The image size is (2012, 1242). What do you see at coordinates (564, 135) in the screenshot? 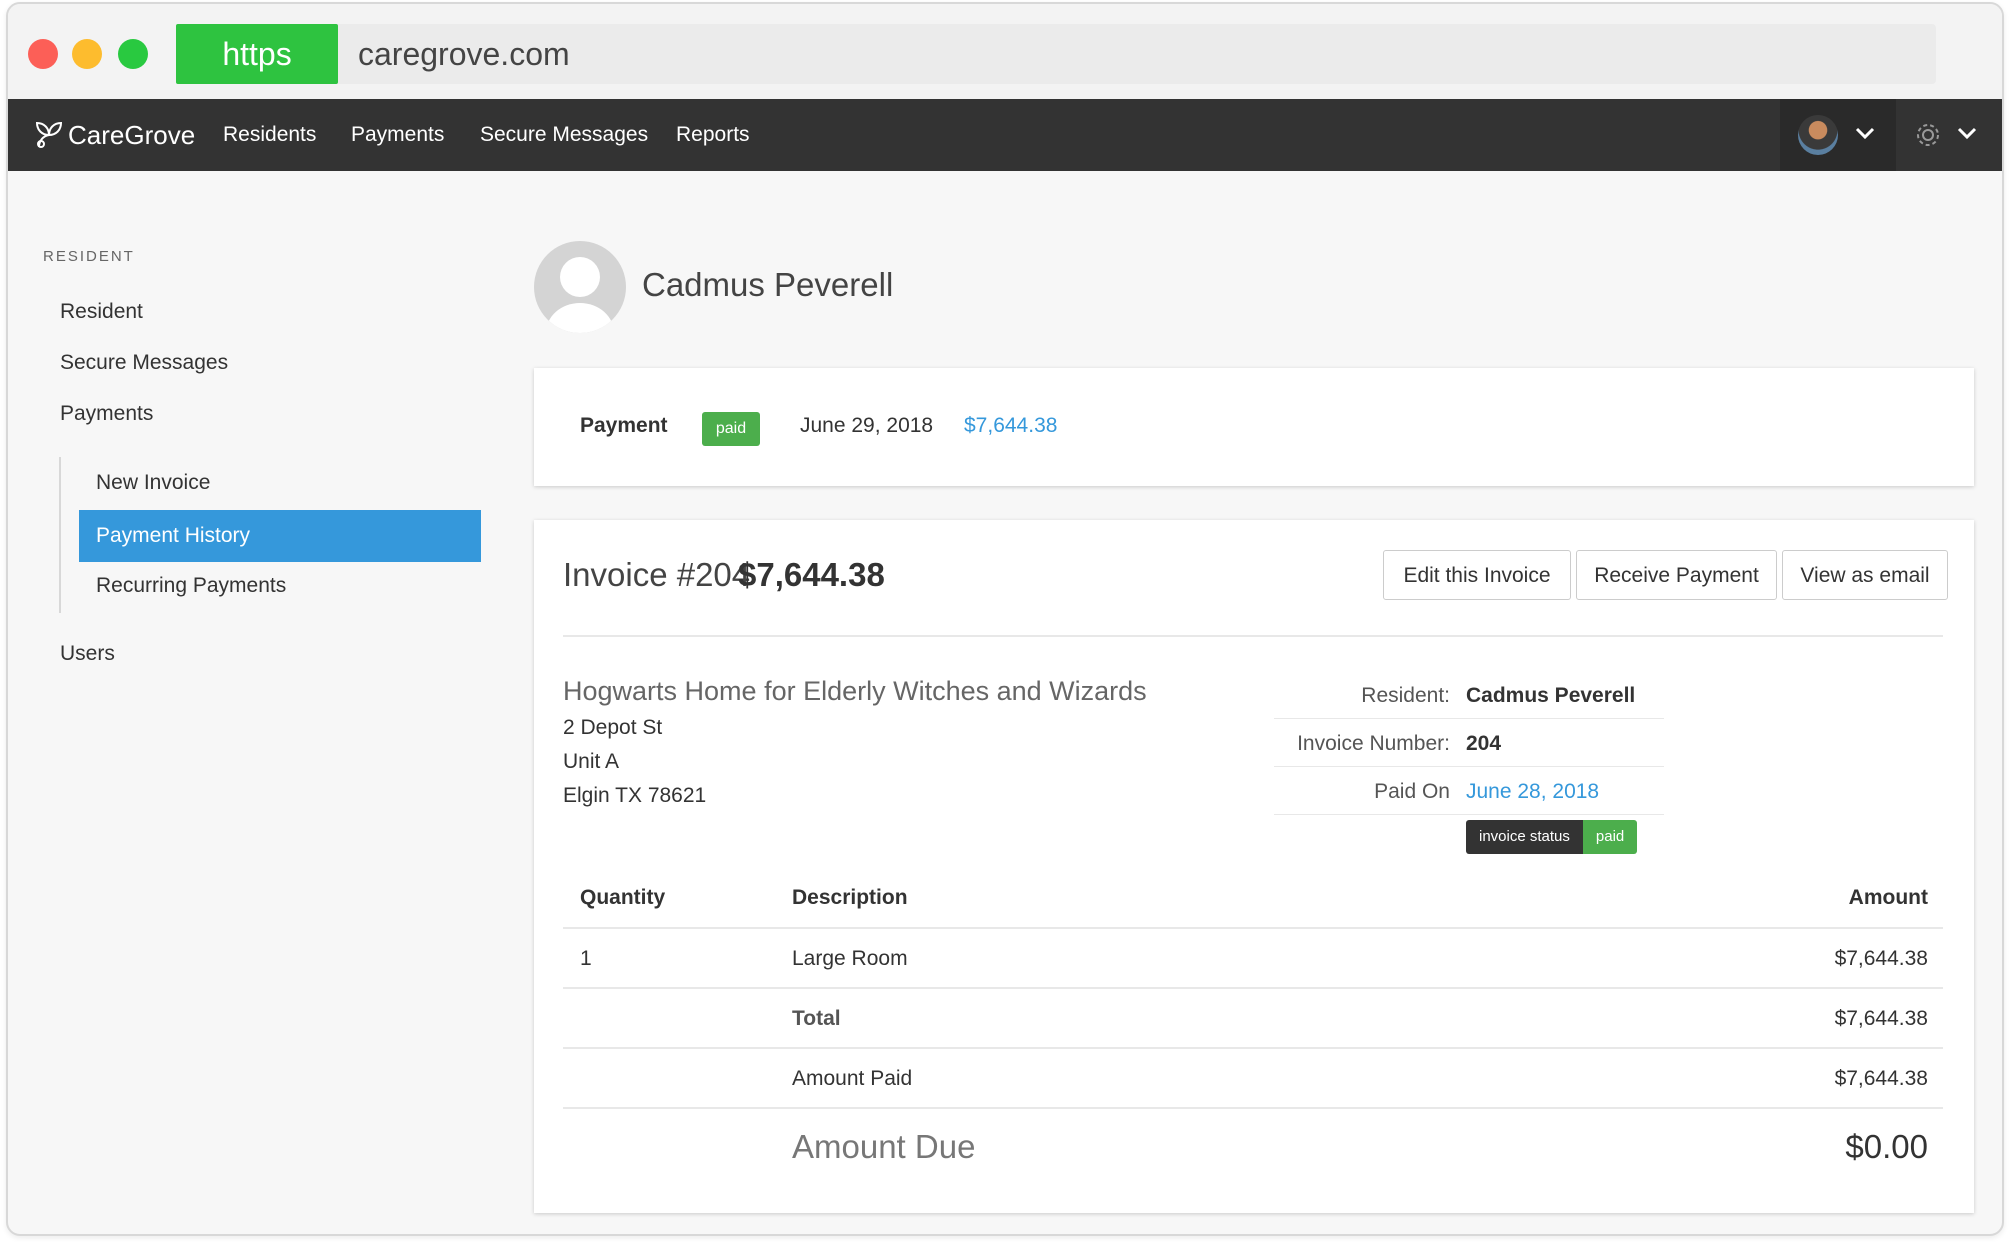
I see `nav-secure-messages: Secure Messages` at bounding box center [564, 135].